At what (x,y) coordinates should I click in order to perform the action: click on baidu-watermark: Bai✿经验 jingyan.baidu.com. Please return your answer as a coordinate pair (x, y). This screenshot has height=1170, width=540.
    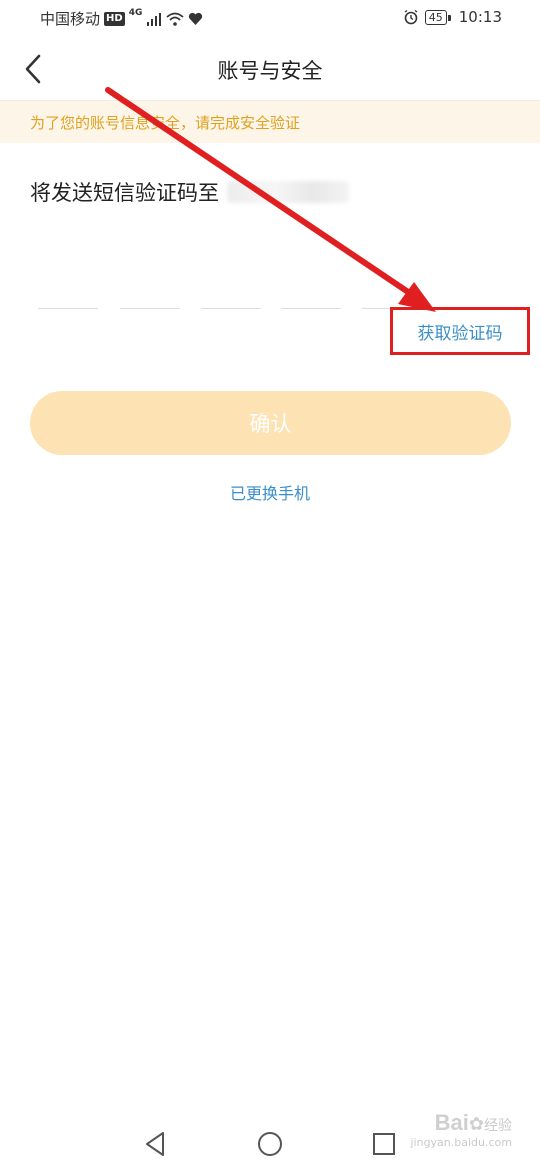
    Looking at the image, I should click on (461, 1131).